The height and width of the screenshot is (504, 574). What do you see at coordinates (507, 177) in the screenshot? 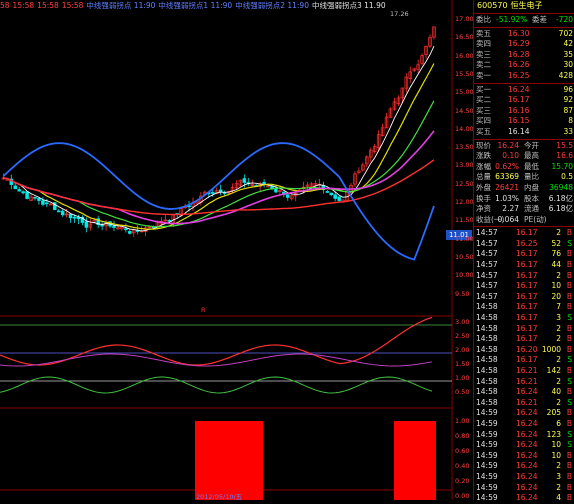
I see `stat-value: 63369` at bounding box center [507, 177].